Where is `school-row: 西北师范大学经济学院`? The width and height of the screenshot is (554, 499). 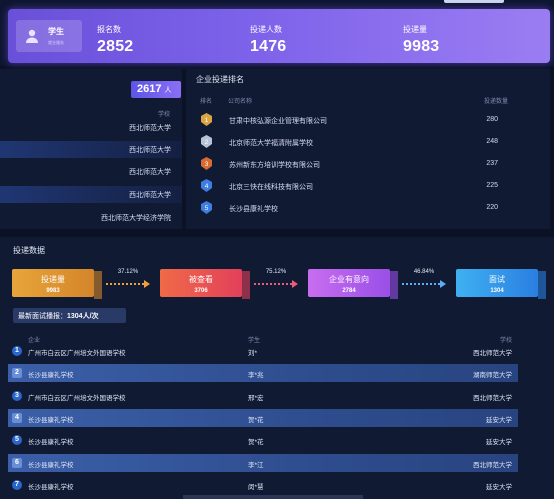
school-row: 西北师范大学经济学院 is located at coordinates (91, 217).